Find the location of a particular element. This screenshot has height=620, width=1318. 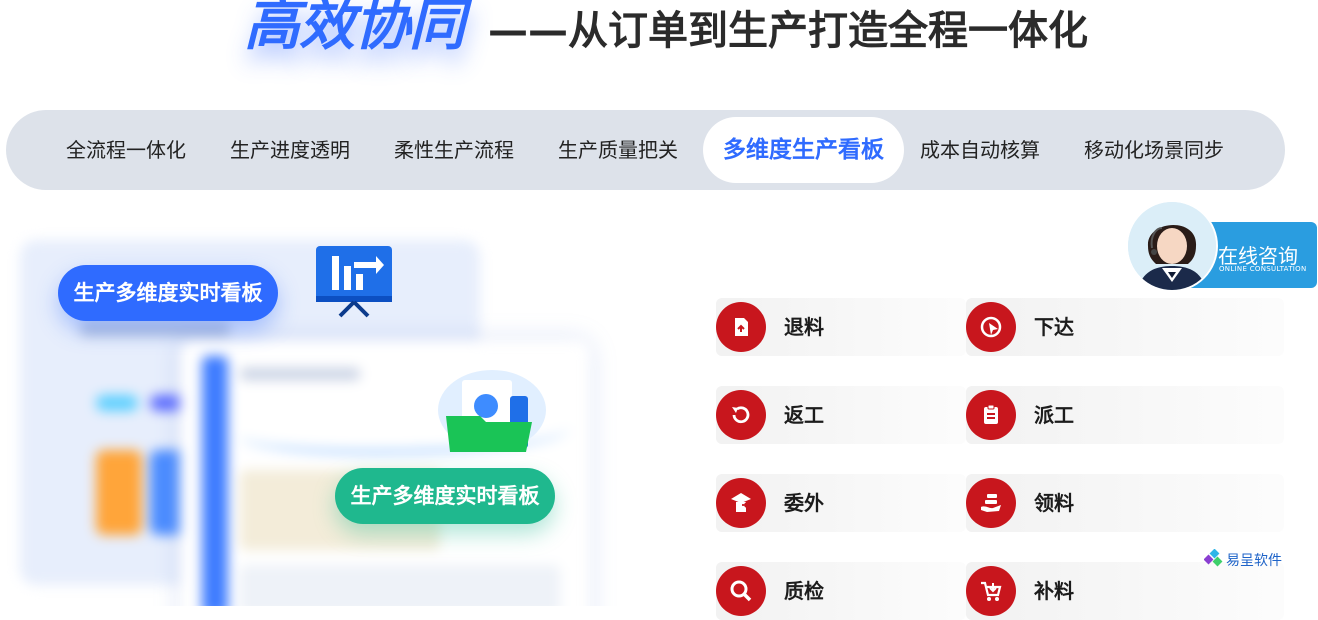

folder-document-icon is located at coordinates (492, 411).